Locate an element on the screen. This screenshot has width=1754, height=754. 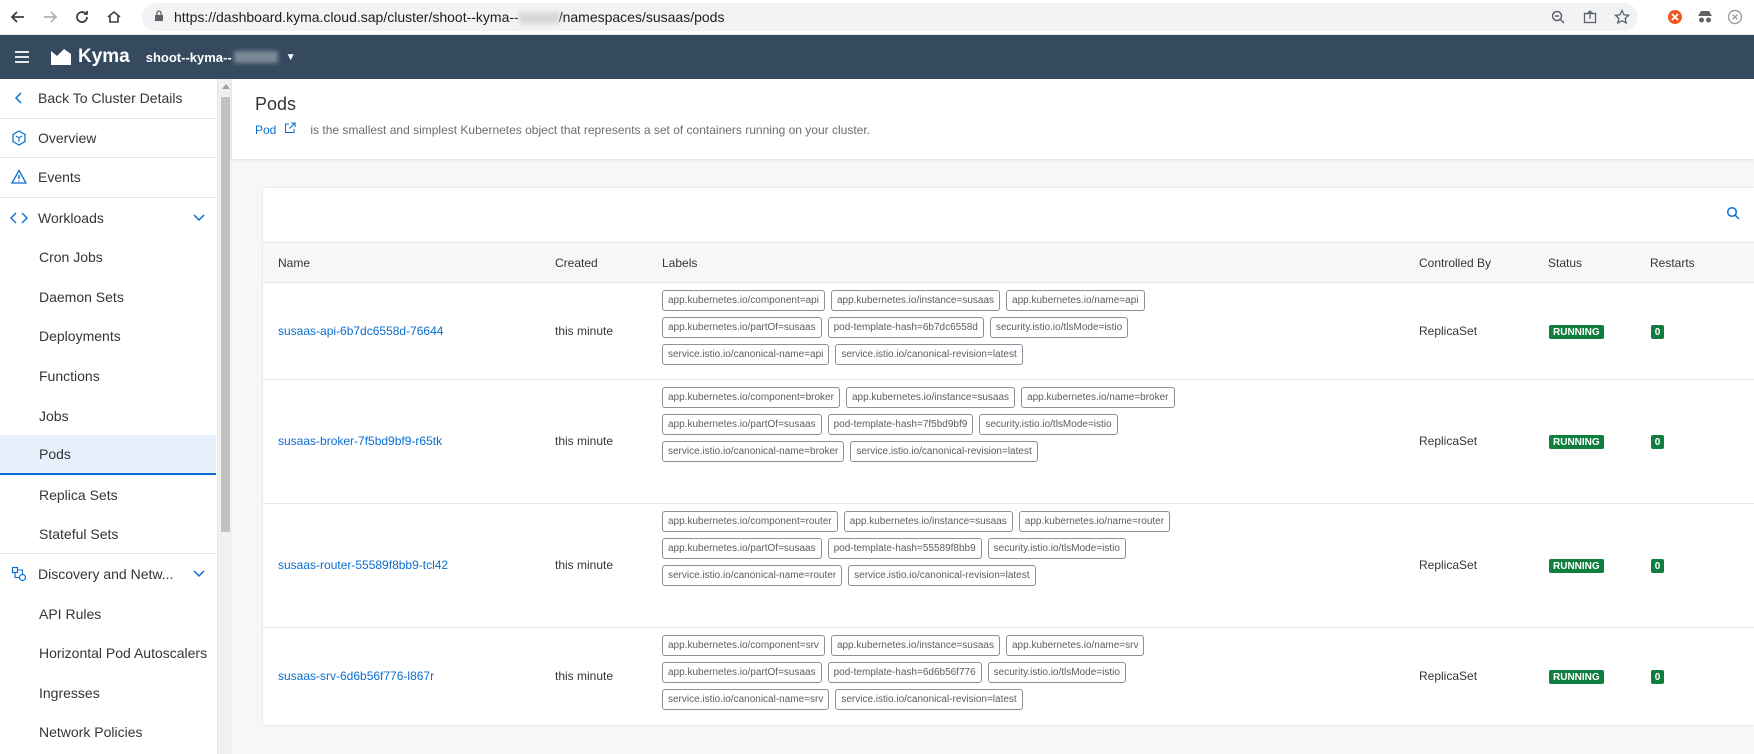
sidebar-item-network-policies: Network Policies is located at coordinates (108, 733).